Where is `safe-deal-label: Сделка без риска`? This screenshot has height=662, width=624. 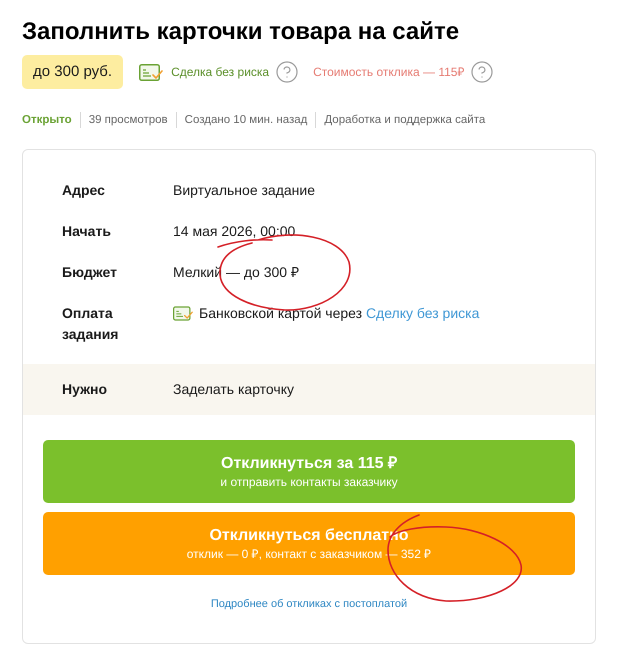 safe-deal-label: Сделка без риска is located at coordinates (220, 72).